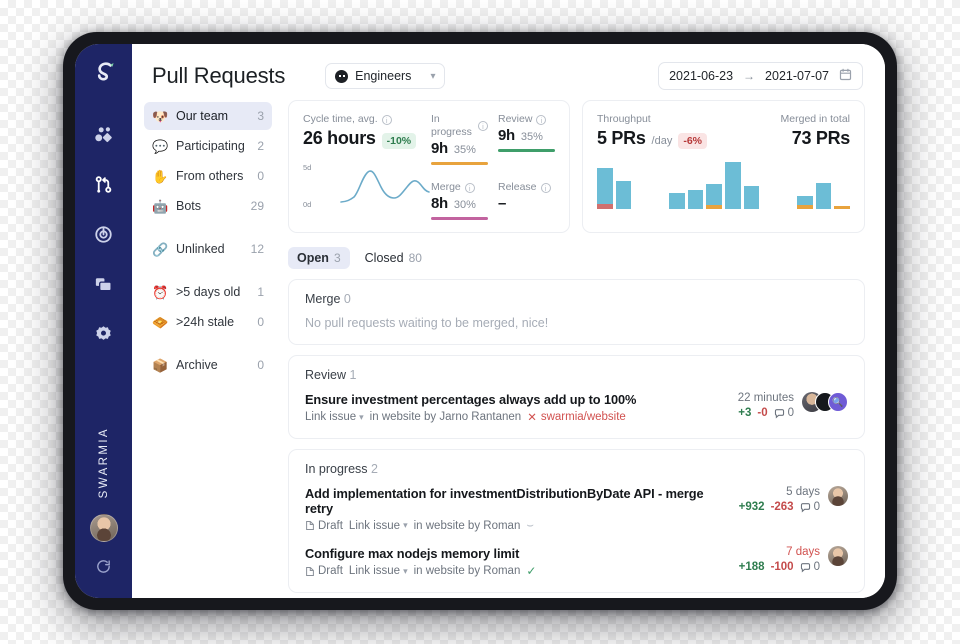 The image size is (960, 644). Describe the element at coordinates (779, 413) in the screenshot. I see `comment-icon` at that location.